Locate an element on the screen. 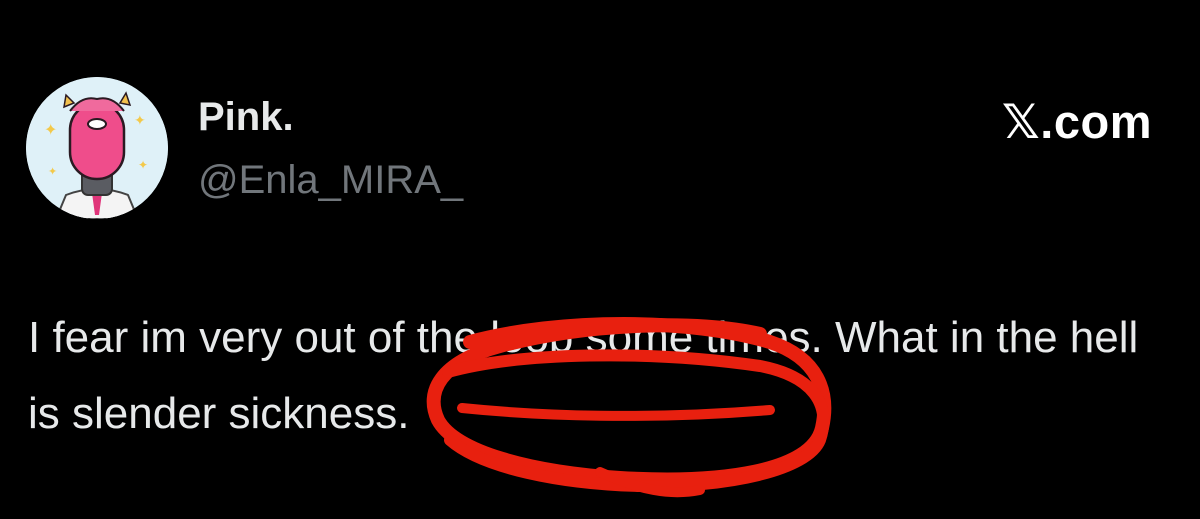 This screenshot has height=519, width=1200. display-name: Pink. is located at coordinates (246, 117).